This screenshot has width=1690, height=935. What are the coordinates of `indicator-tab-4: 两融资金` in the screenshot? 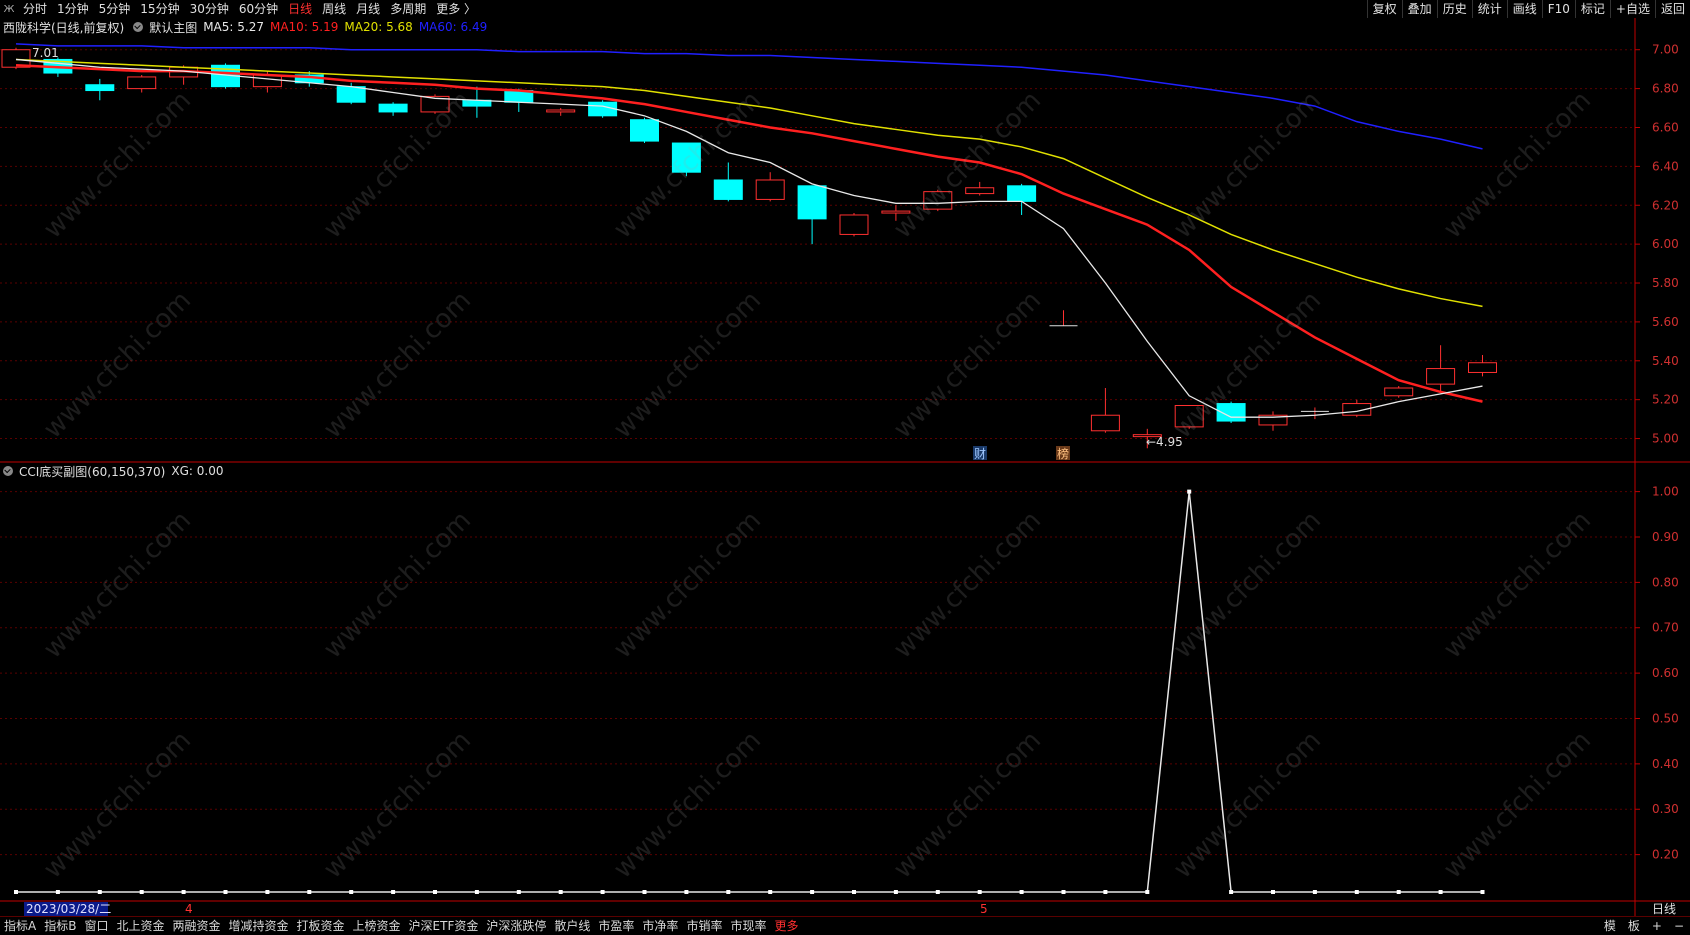 It's located at (196, 926).